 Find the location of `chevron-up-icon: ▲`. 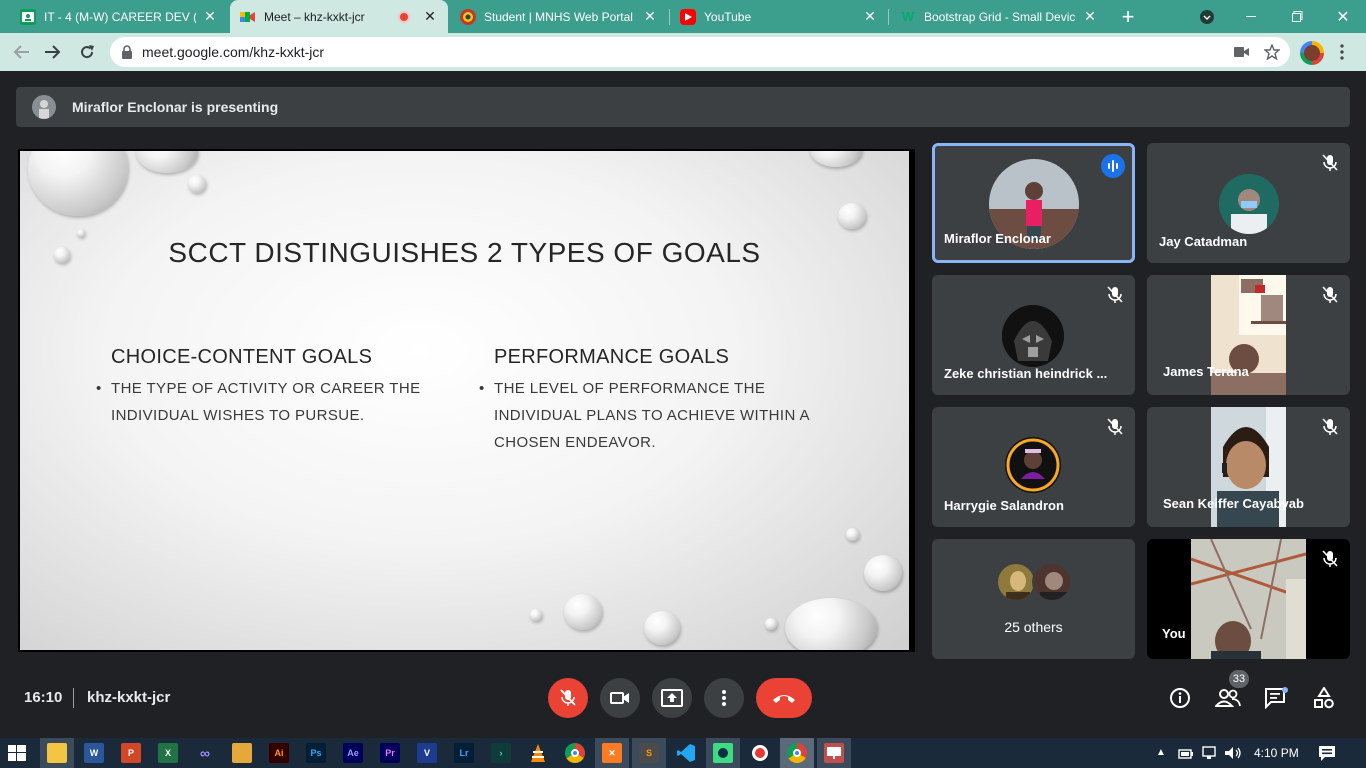

chevron-up-icon: ▲ is located at coordinates (1161, 752).